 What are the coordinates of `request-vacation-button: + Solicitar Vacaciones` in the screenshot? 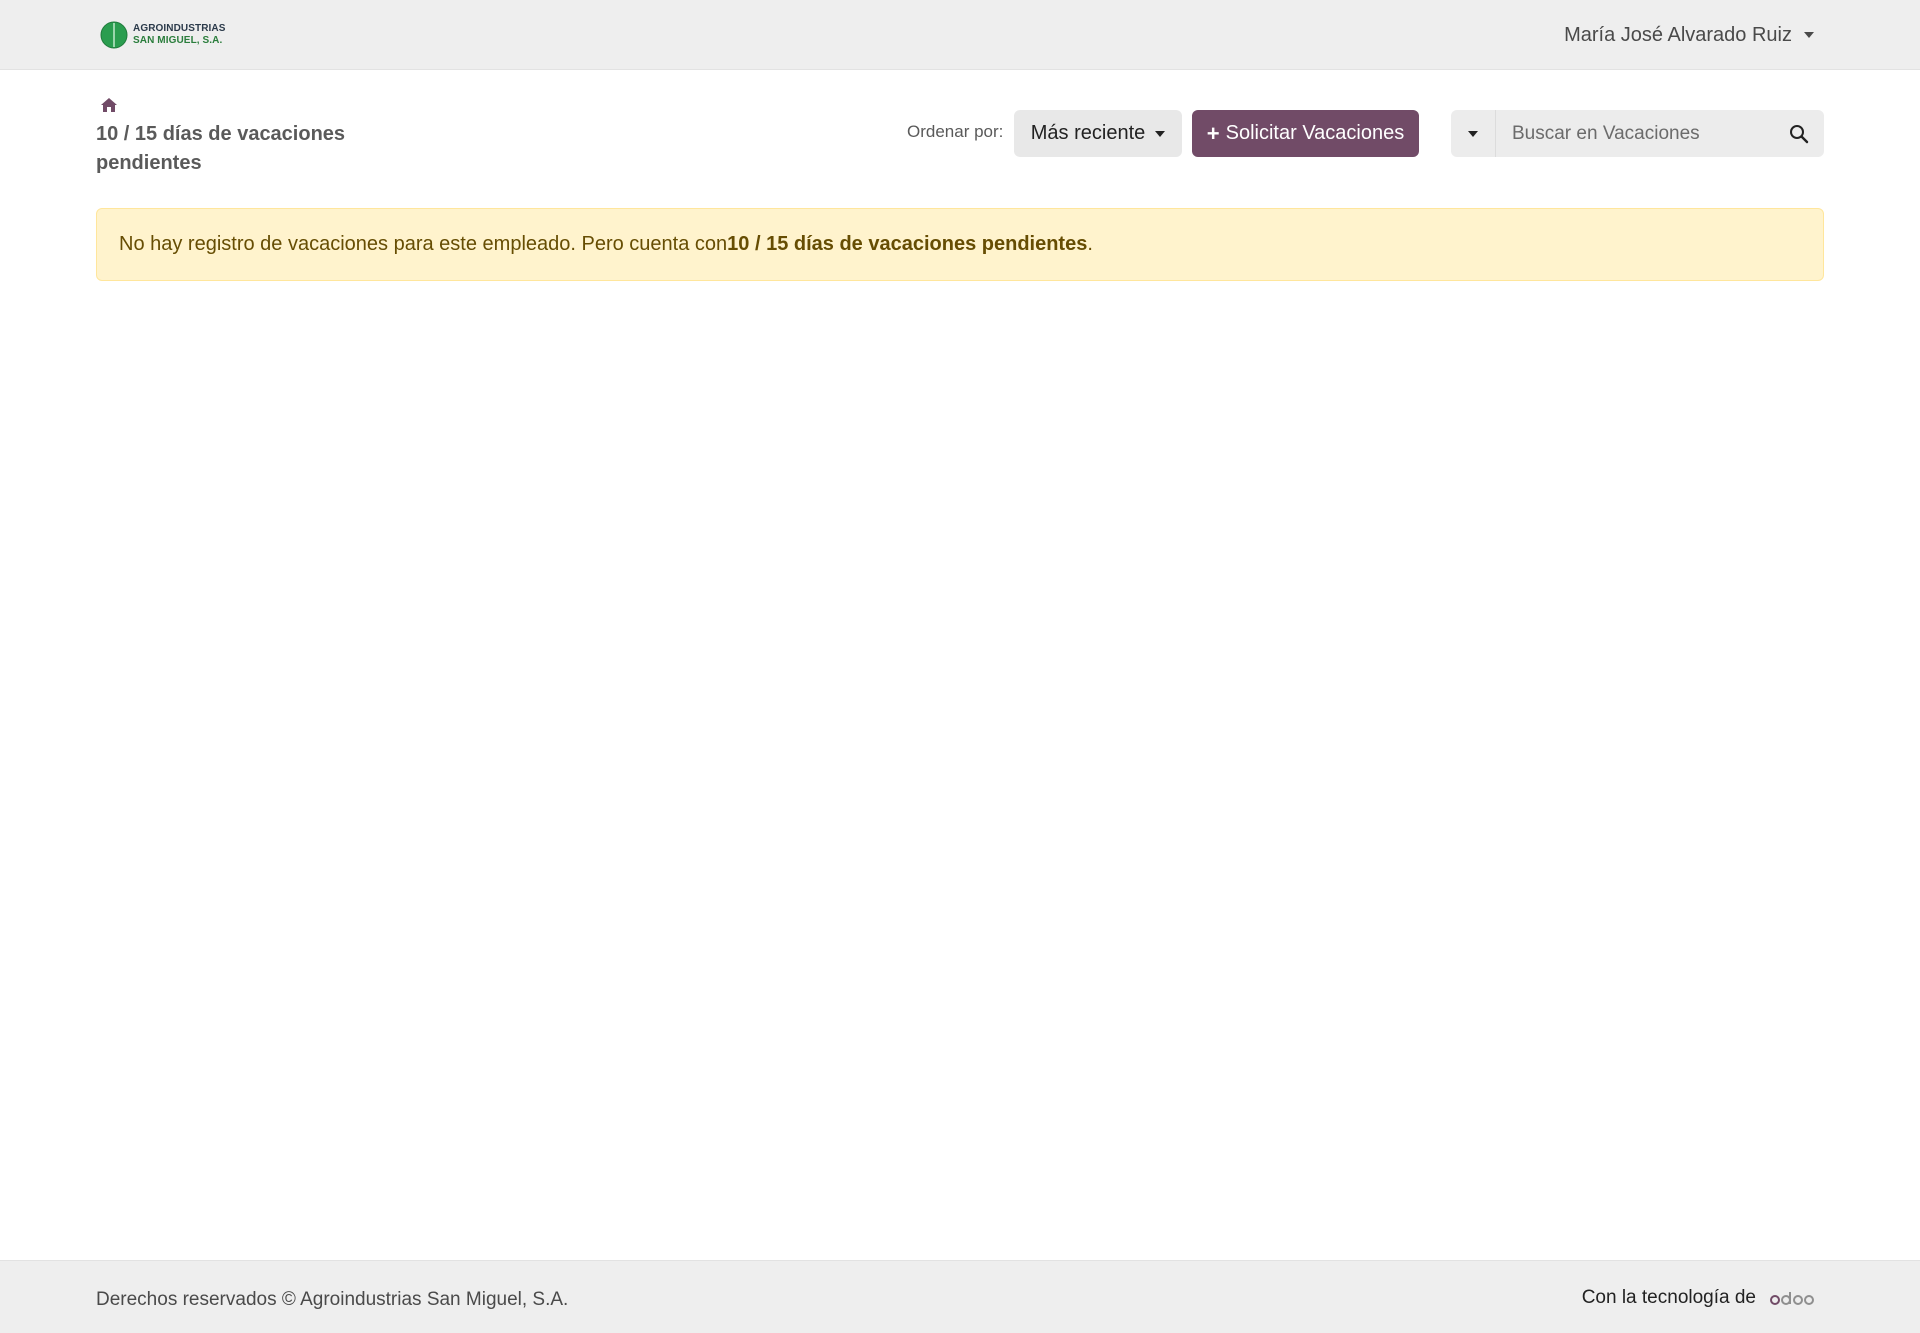 It's located at (1305, 133).